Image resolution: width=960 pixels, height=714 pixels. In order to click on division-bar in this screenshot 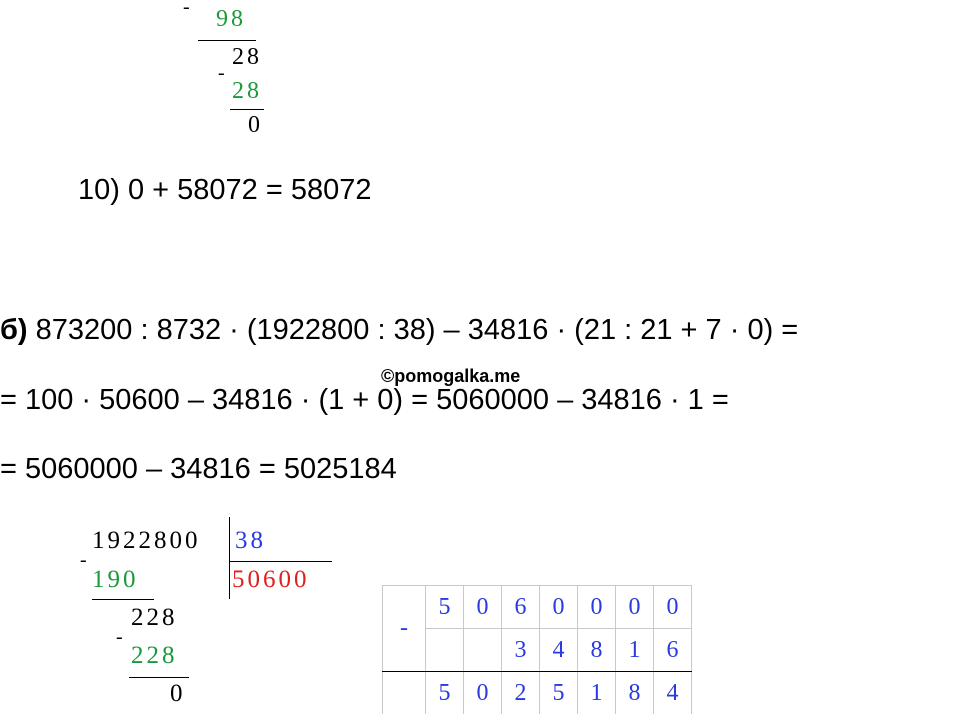, I will do `click(229, 558)`.